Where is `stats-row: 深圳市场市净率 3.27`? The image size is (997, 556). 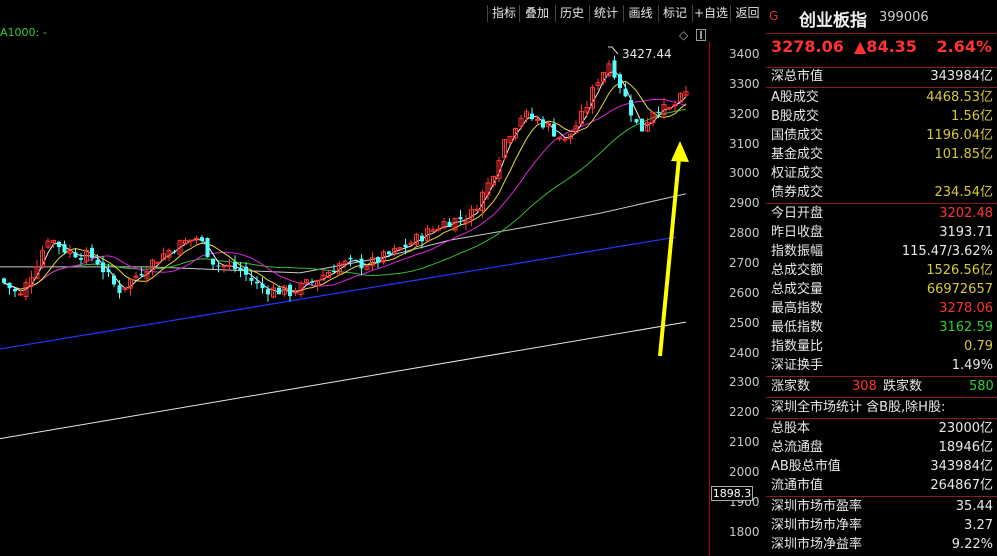 stats-row: 深圳市场市净率 3.27 is located at coordinates (881, 525).